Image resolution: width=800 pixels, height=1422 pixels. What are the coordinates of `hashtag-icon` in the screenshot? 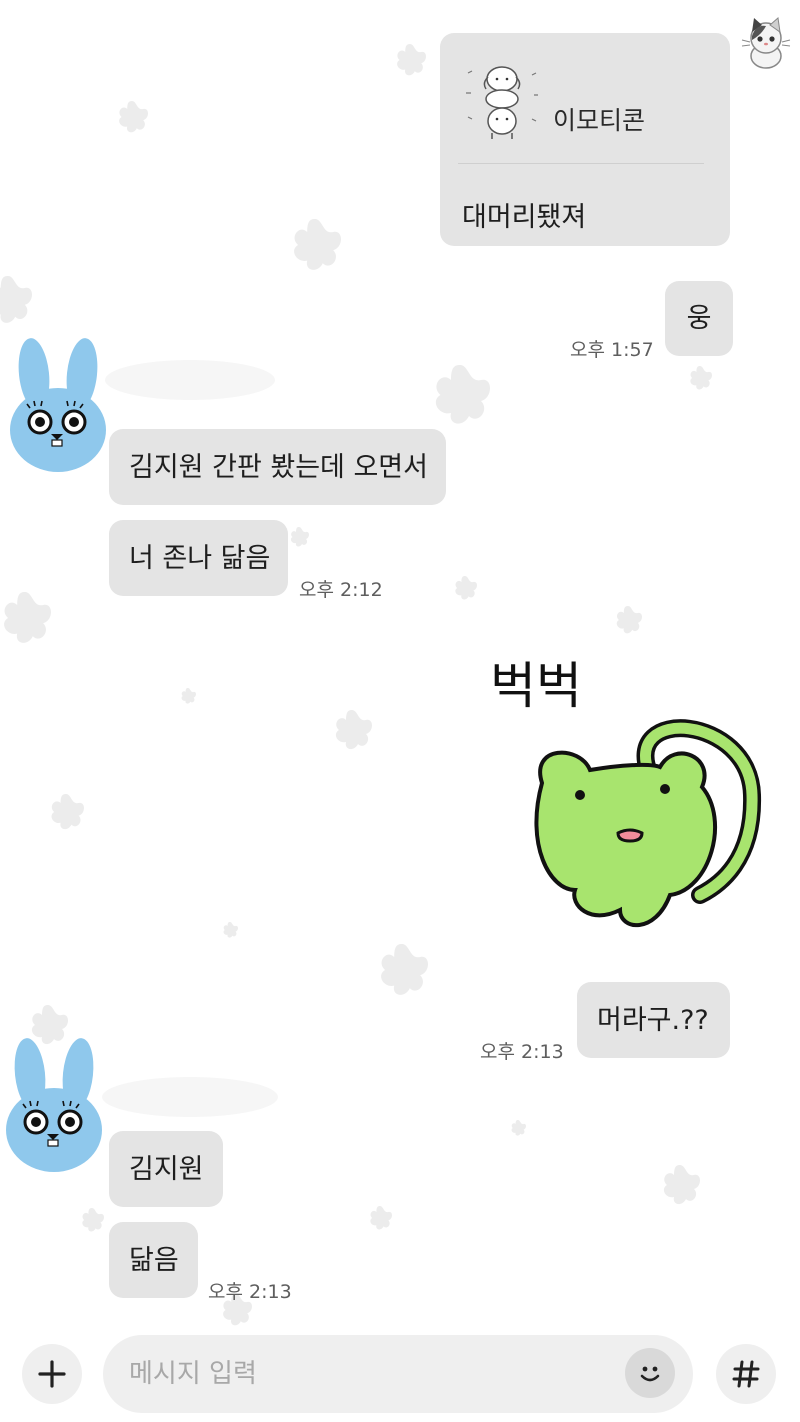 It's located at (746, 1374).